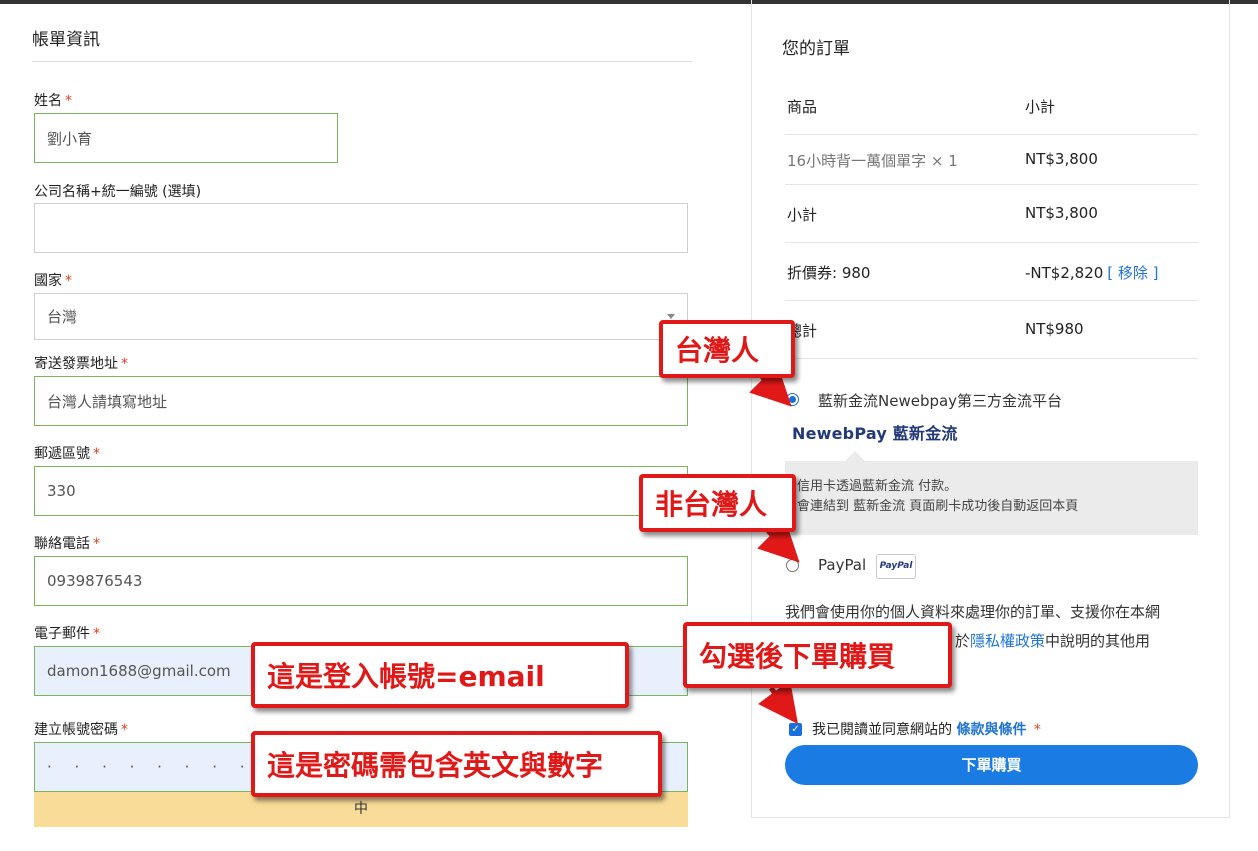 Image resolution: width=1258 pixels, height=851 pixels. What do you see at coordinates (717, 503) in the screenshot?
I see `callout-non-taiwan: 非台灣人` at bounding box center [717, 503].